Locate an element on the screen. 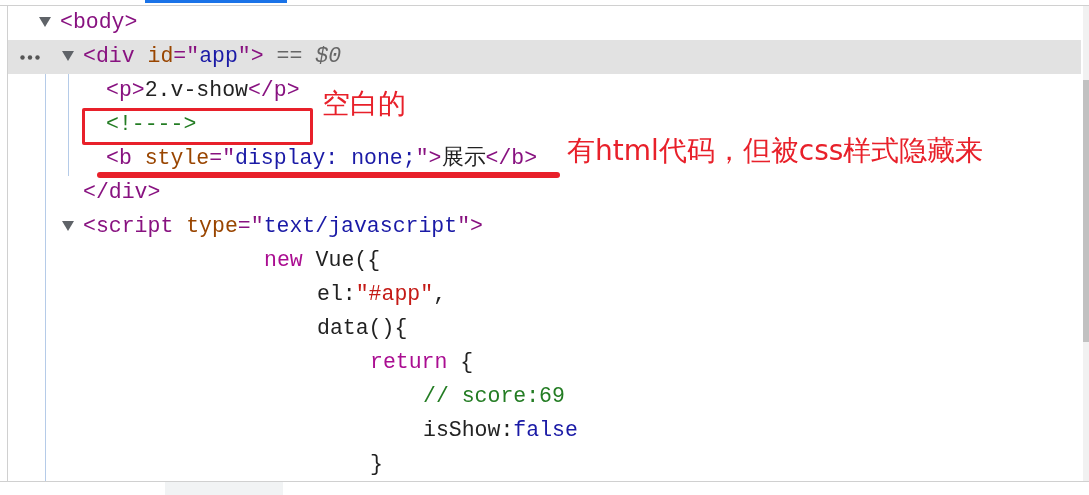  code-line: } is located at coordinates (376, 465).